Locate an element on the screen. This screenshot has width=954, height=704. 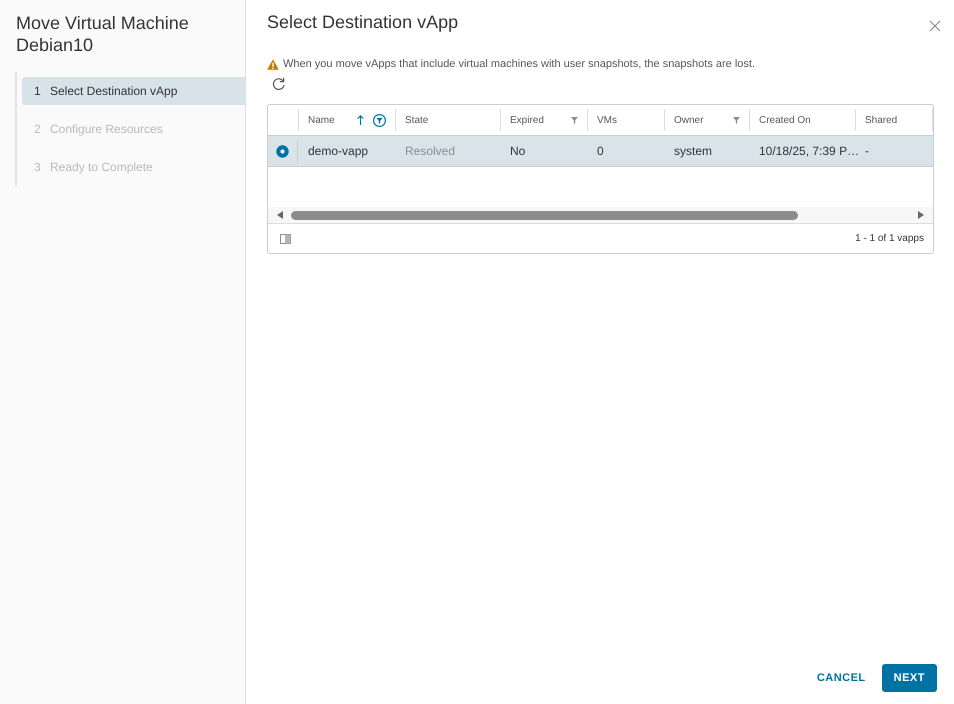
page-title: Select Destination vApp is located at coordinates (363, 22).